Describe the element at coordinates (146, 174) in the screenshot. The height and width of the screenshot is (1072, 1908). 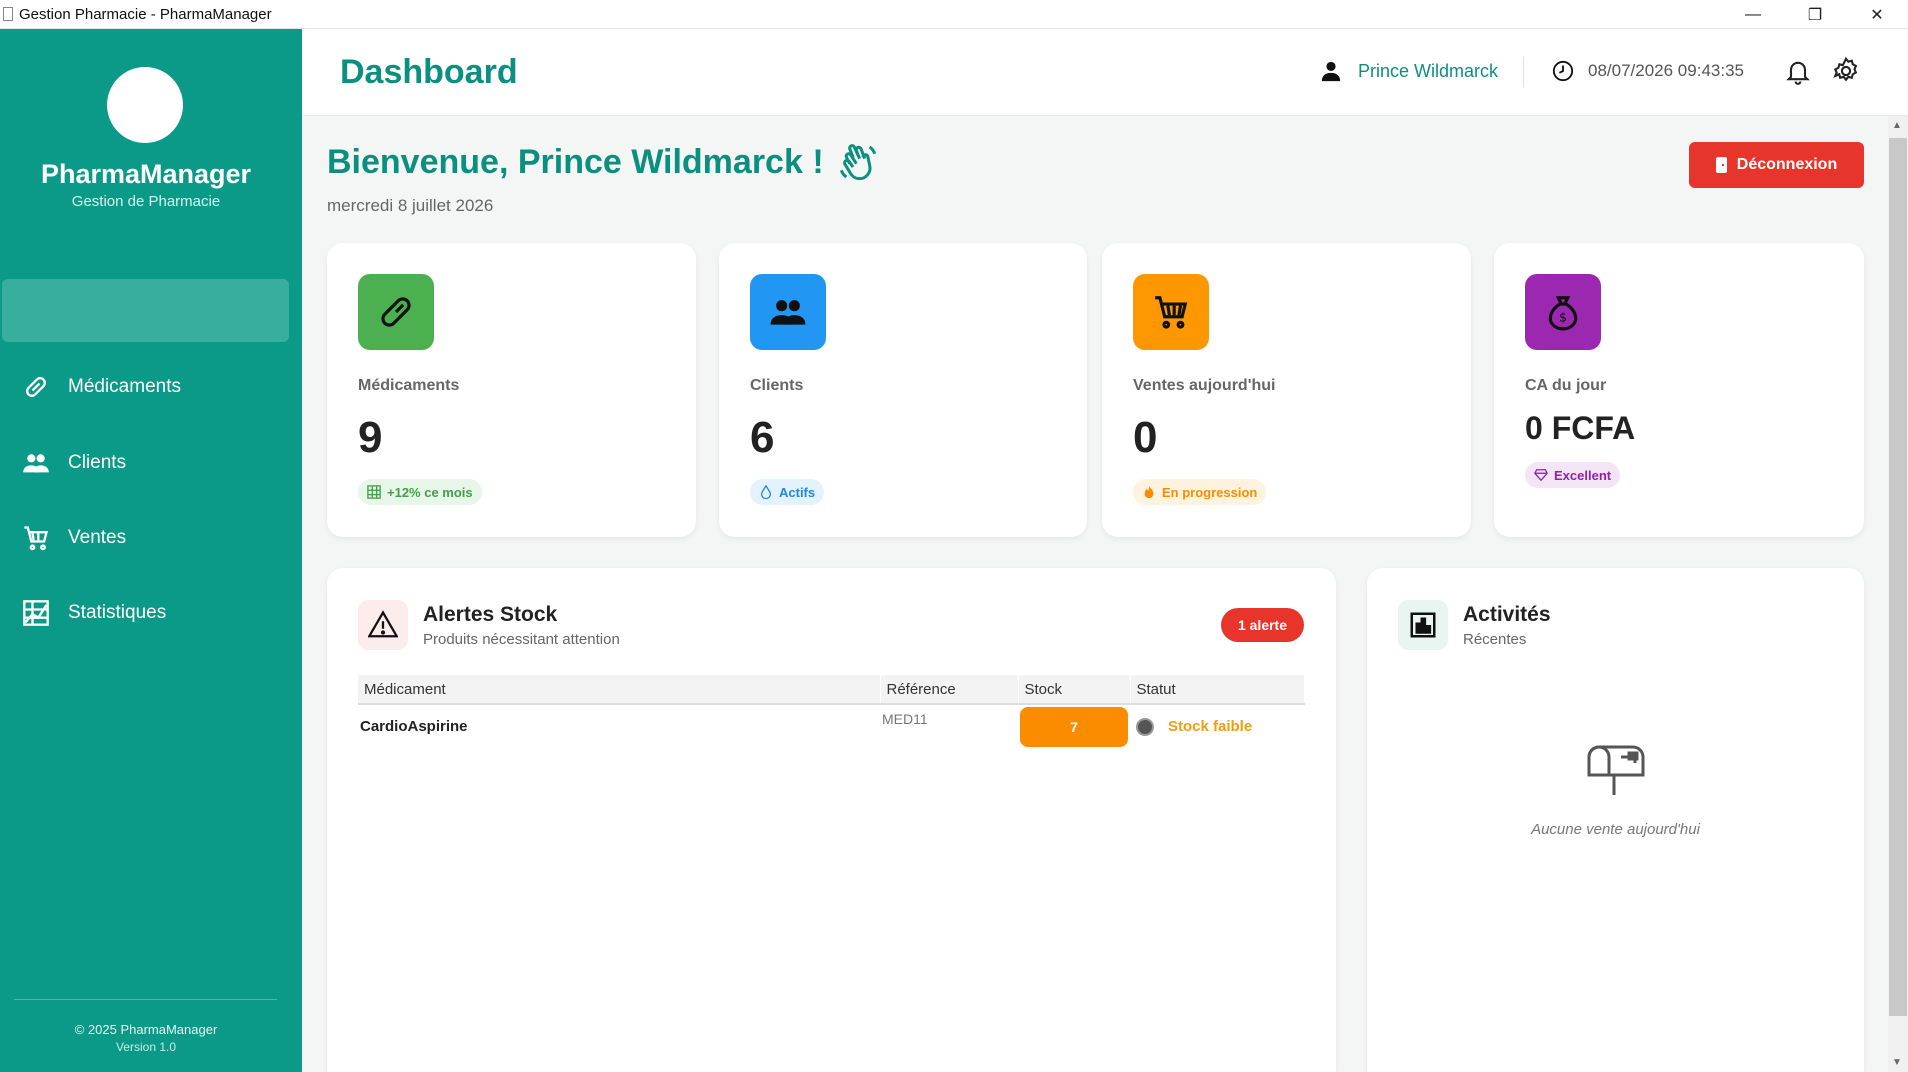
I see `brand-name: PharmaManager` at that location.